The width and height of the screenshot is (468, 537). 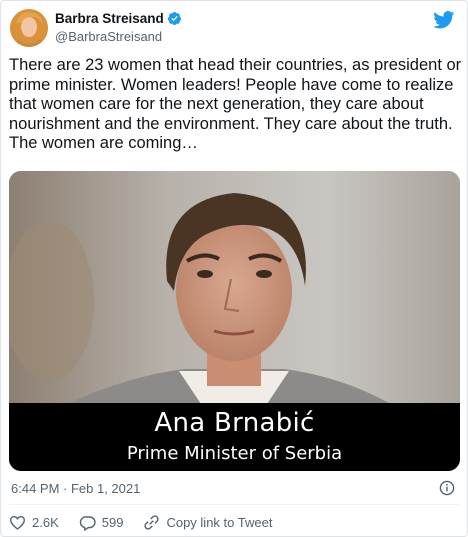 I want to click on author-name-row: Barbra Streisand, so click(x=118, y=18).